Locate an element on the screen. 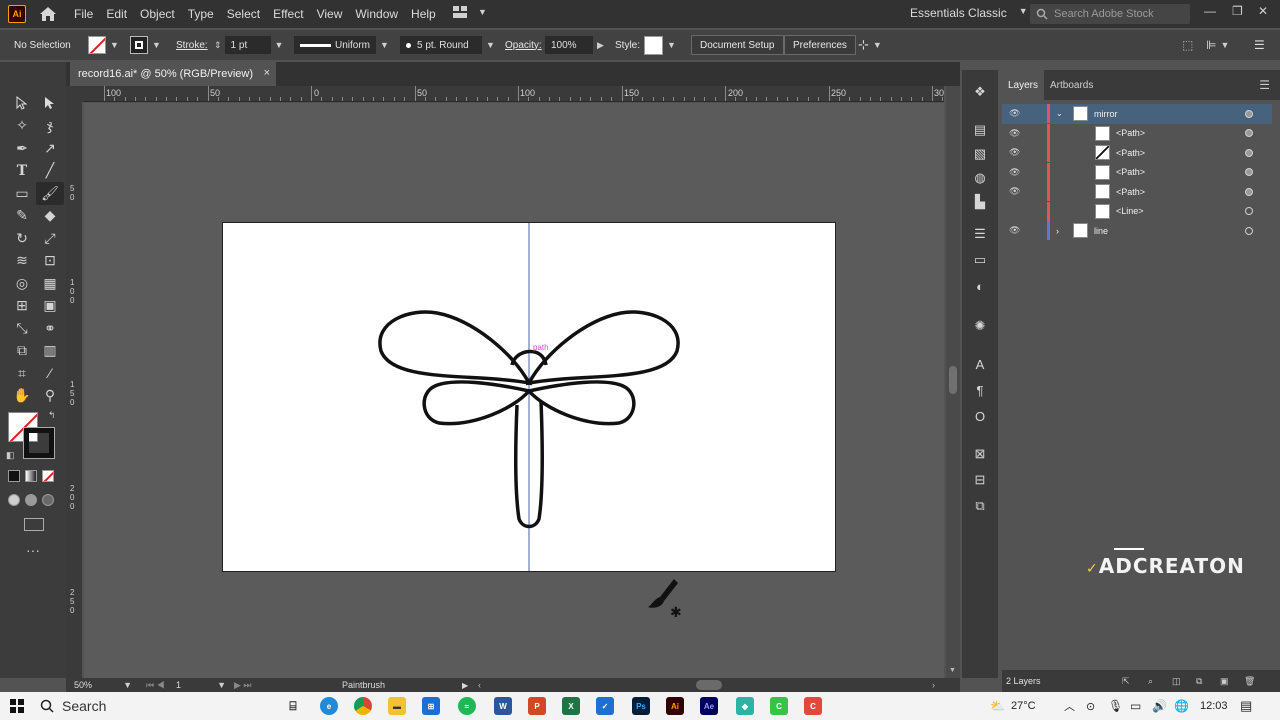 The height and width of the screenshot is (720, 1280). libraries-icon: ❖ is located at coordinates (980, 92).